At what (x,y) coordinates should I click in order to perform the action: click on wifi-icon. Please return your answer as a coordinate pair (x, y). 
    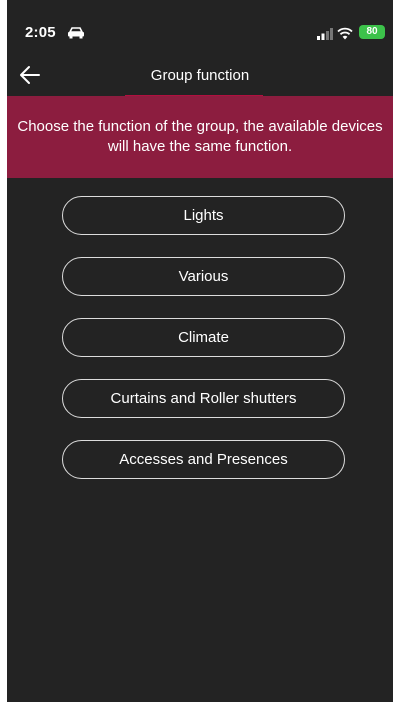
    Looking at the image, I should click on (345, 33).